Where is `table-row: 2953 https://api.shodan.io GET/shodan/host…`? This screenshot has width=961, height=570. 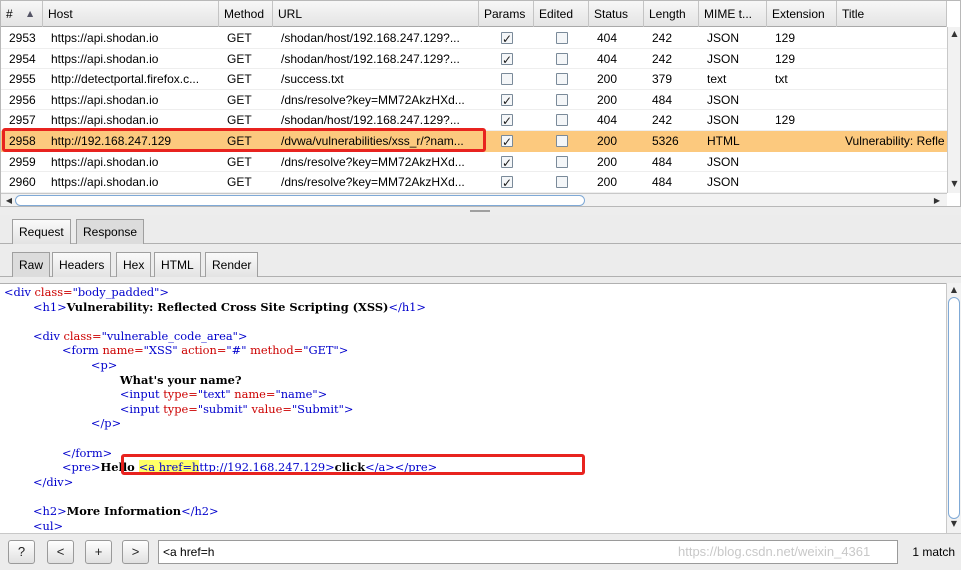 table-row: 2953 https://api.shodan.io GET/shodan/host… is located at coordinates (474, 38).